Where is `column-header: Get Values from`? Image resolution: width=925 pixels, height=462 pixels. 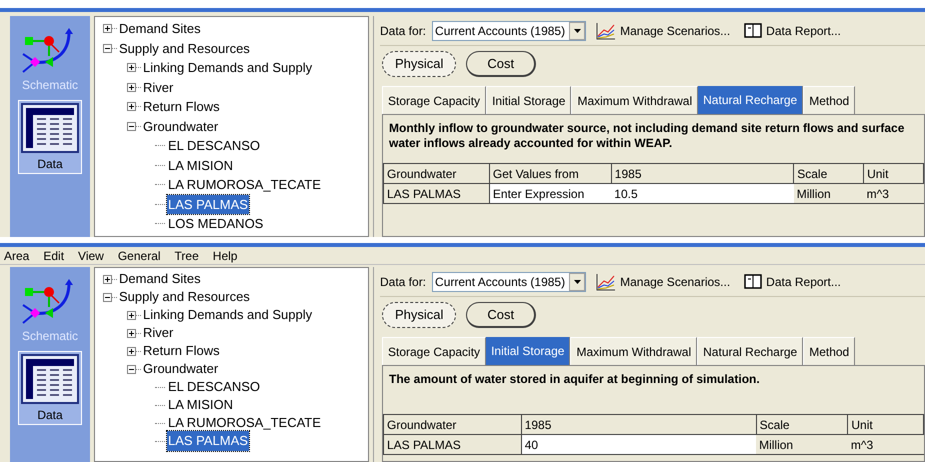
column-header: Get Values from is located at coordinates (550, 174).